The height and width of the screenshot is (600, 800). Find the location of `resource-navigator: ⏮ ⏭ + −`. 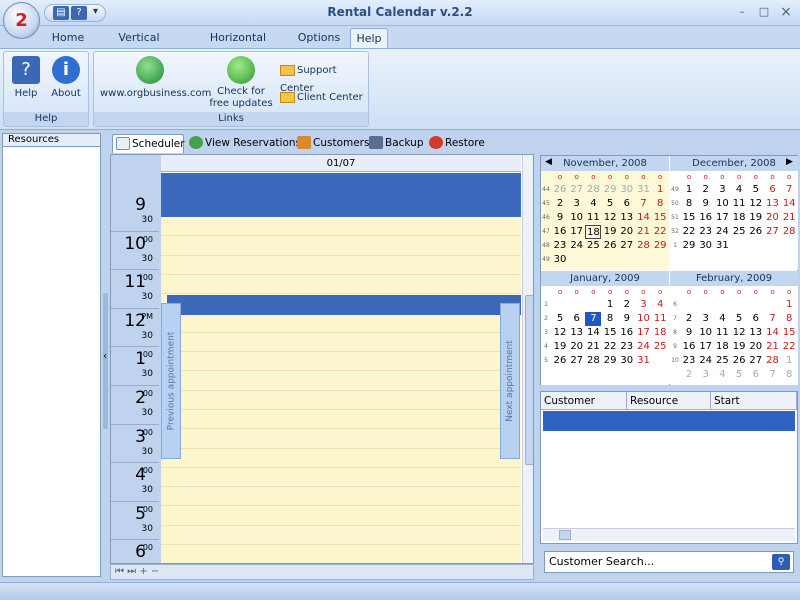

resource-navigator: ⏮ ⏭ + − is located at coordinates (137, 571).